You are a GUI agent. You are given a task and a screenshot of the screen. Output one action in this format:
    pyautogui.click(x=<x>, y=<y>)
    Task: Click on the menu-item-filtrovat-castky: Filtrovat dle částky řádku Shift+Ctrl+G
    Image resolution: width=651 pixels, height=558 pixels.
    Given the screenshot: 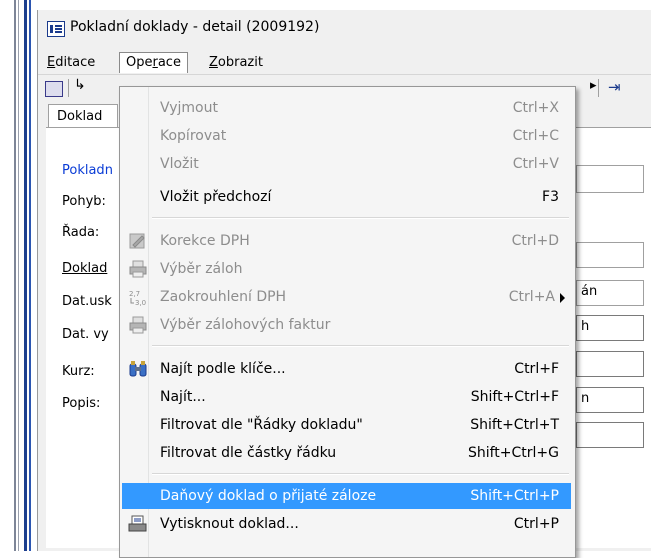 What is the action you would take?
    pyautogui.click(x=346, y=453)
    